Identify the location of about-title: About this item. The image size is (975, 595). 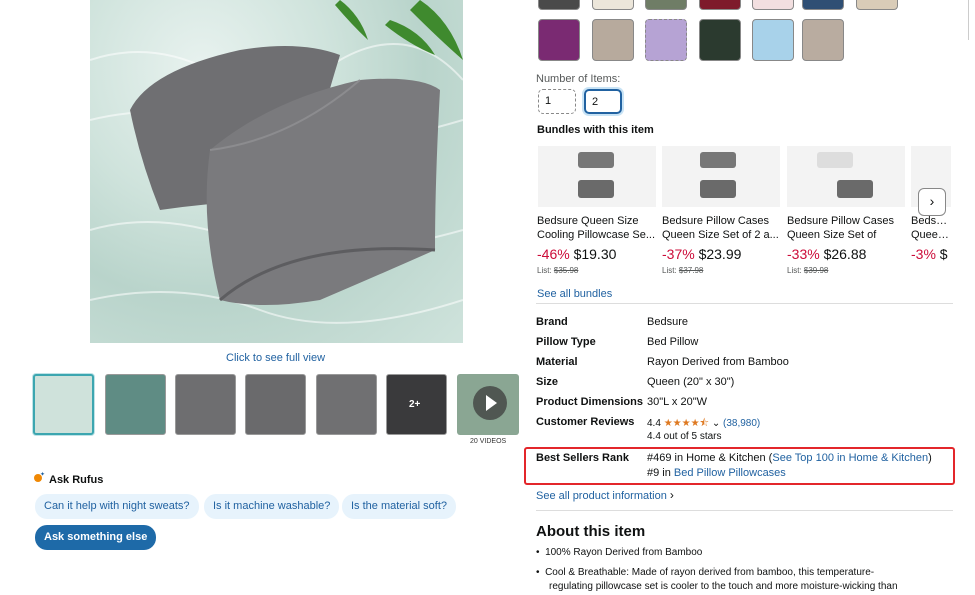
(591, 531).